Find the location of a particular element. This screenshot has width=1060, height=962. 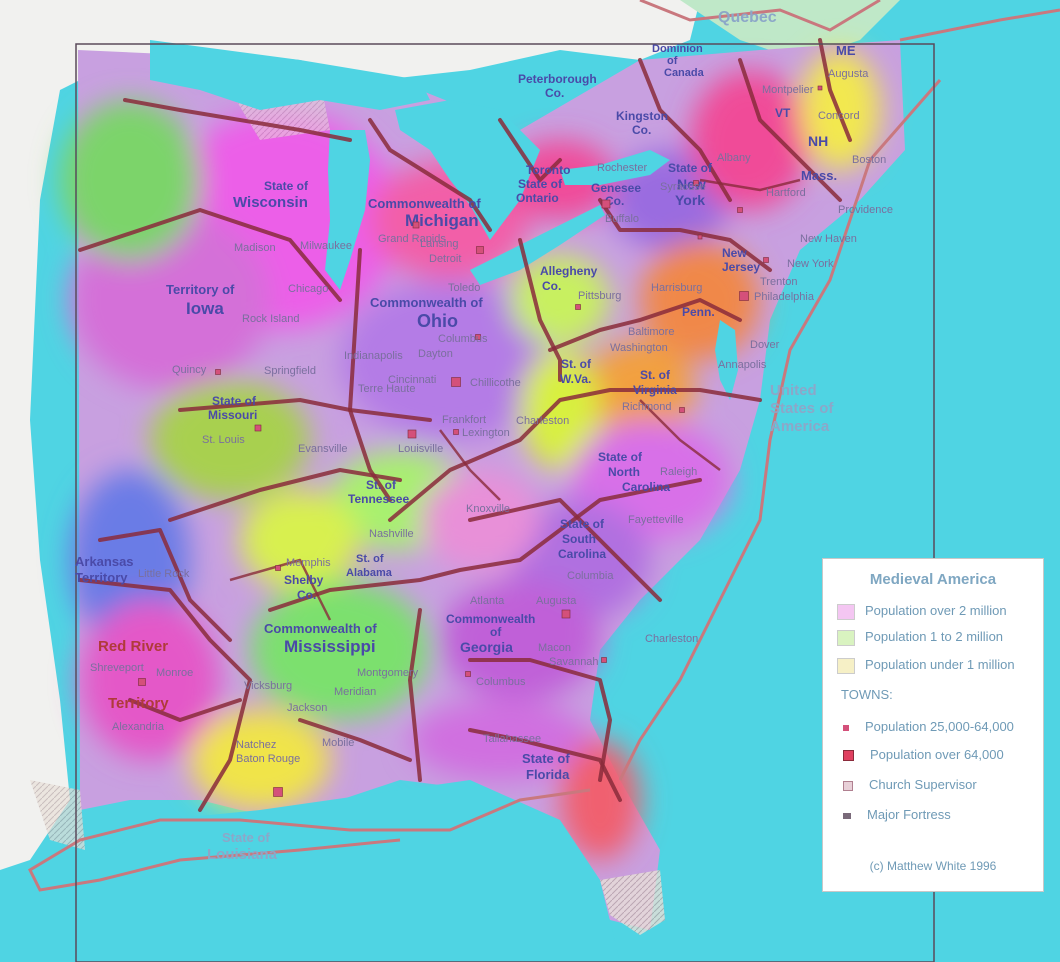

city-baltimore: Baltimore is located at coordinates (651, 332).